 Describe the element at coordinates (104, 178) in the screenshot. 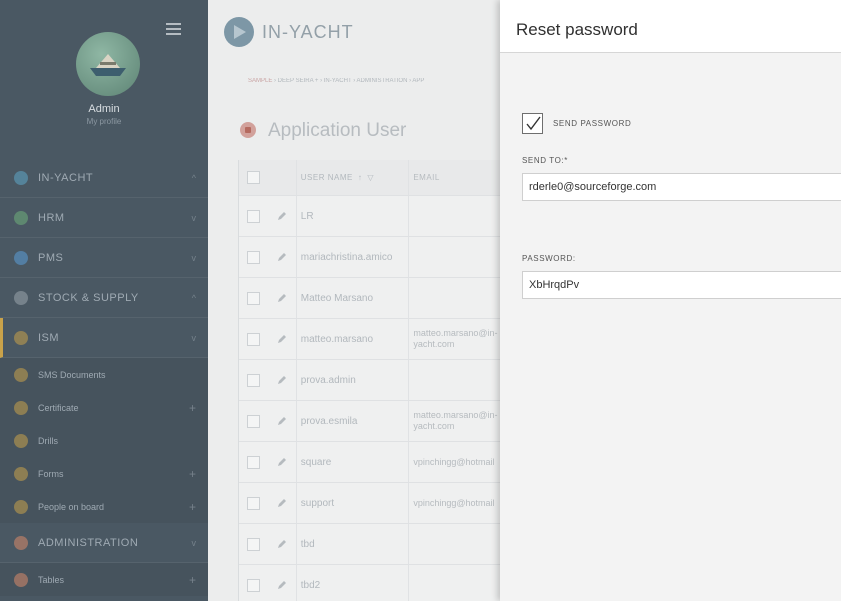

I see `sidebar-item-in-yacht: IN-YACHT ^` at that location.